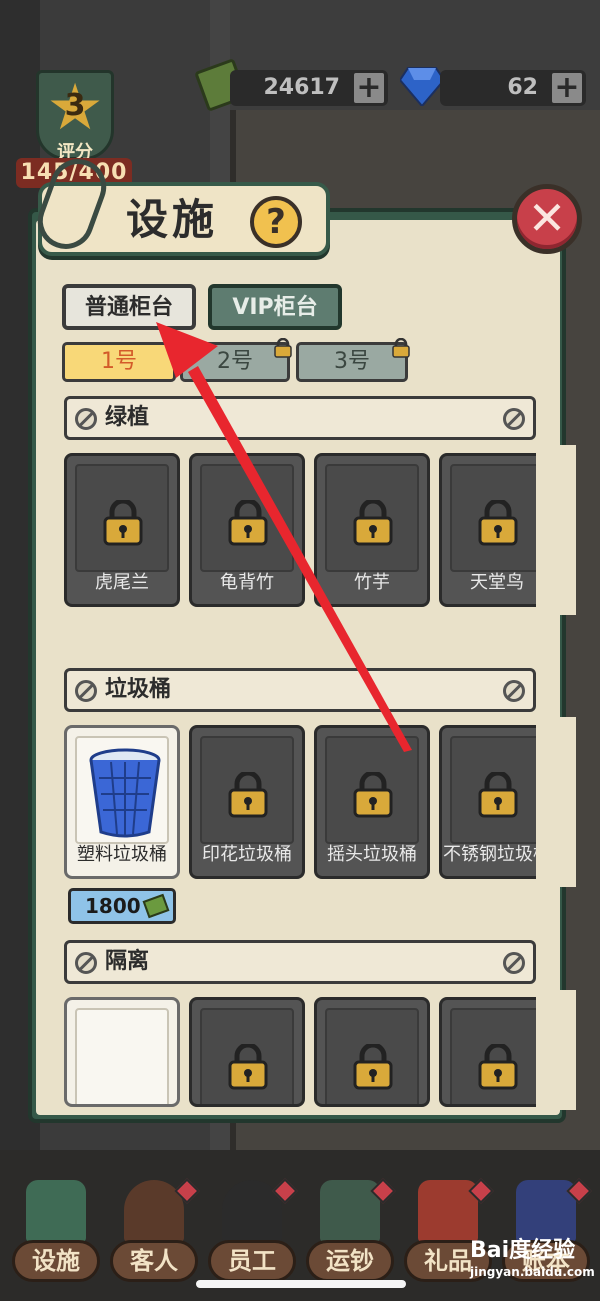 The height and width of the screenshot is (1301, 600). Describe the element at coordinates (122, 854) in the screenshot. I see `item-name: 塑料垃圾桶` at that location.